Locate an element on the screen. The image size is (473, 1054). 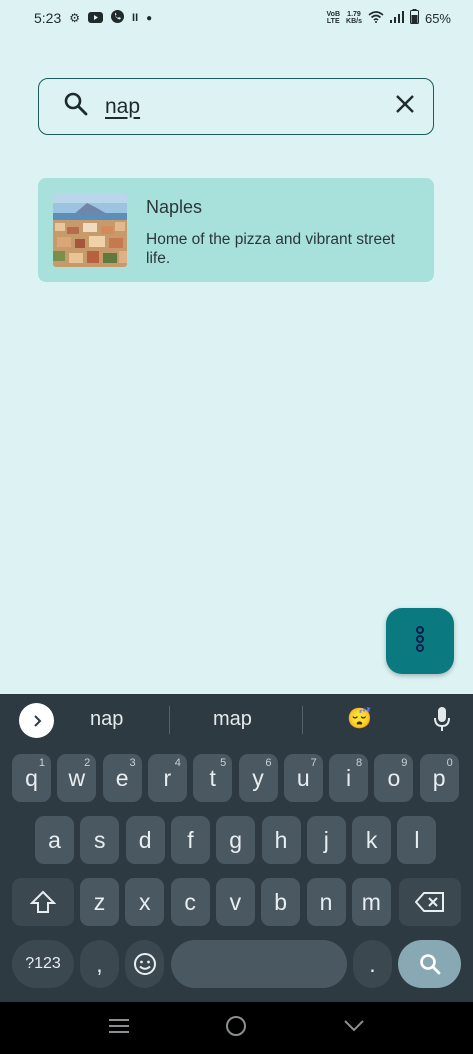
key-f: f is located at coordinates (190, 840).